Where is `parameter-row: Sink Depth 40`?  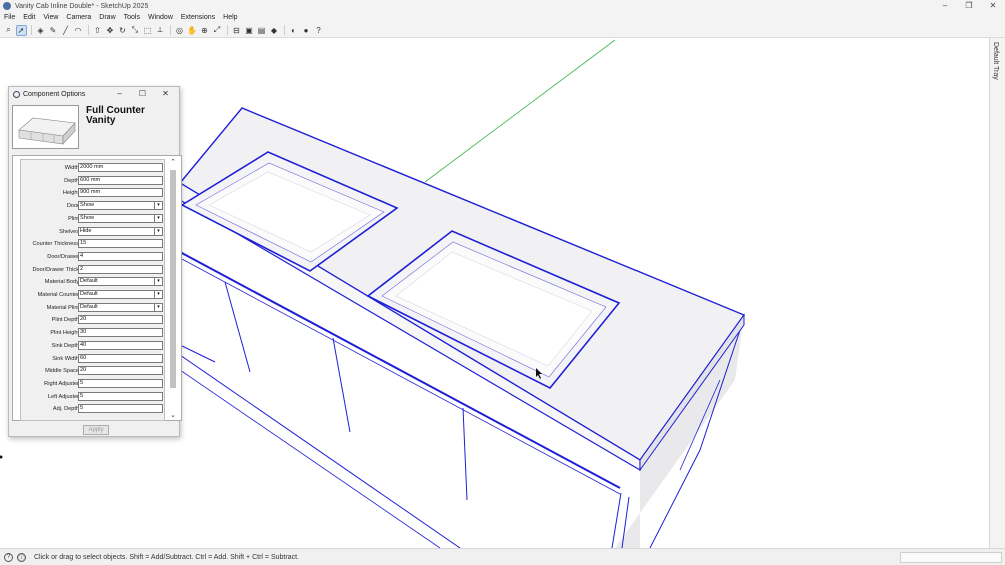 parameter-row: Sink Depth 40 is located at coordinates (92, 345).